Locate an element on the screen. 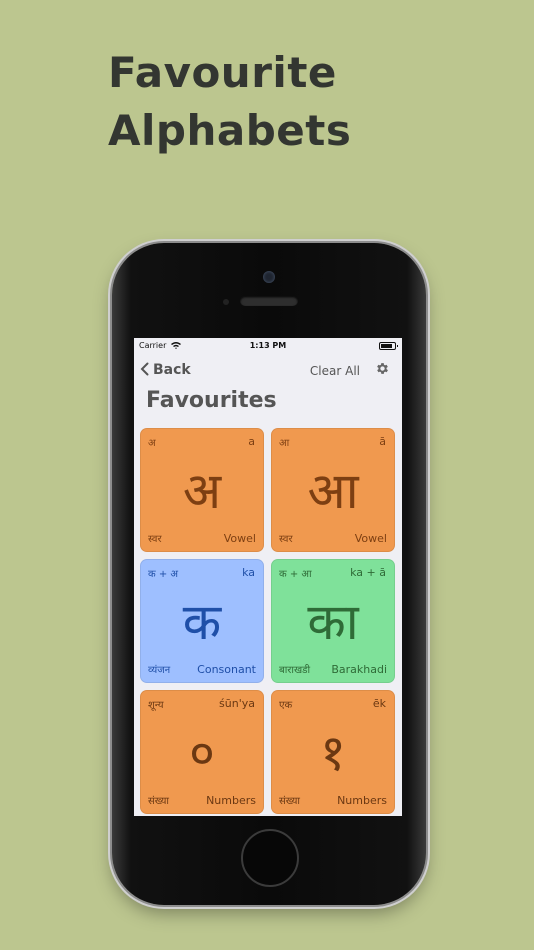  favourite-card-number-zero: शून्य śūn'ya ० संख्या Numbers is located at coordinates (202, 752).